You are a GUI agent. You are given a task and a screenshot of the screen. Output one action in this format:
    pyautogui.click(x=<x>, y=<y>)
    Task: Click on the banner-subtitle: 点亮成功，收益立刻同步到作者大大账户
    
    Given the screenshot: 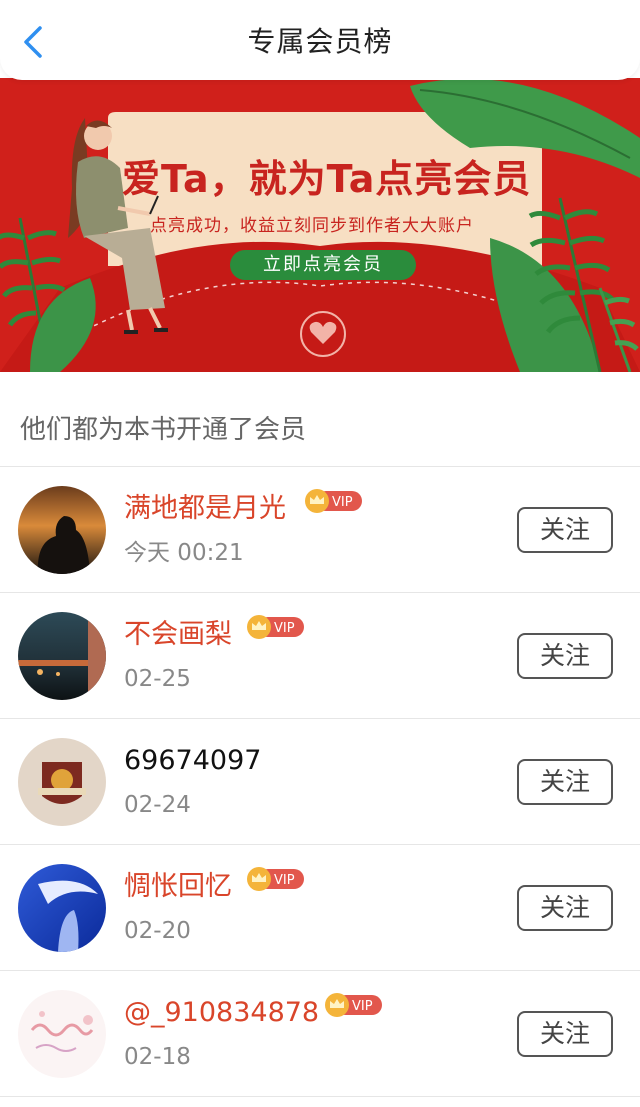 What is the action you would take?
    pyautogui.click(x=312, y=226)
    